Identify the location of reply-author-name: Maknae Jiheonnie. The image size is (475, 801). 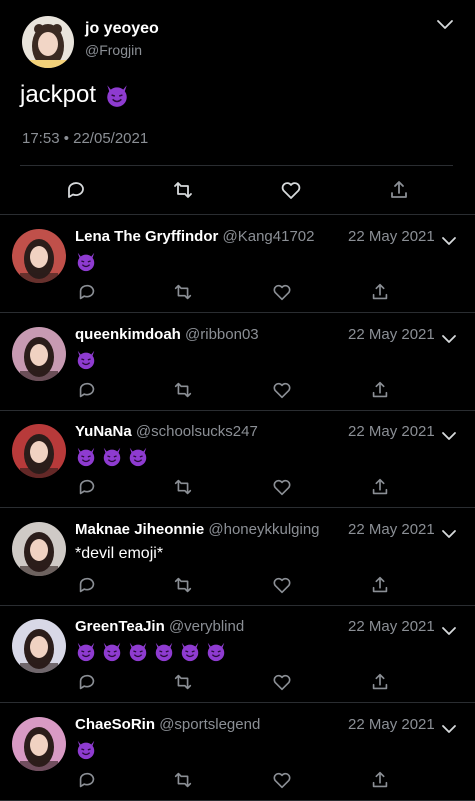
(139, 529).